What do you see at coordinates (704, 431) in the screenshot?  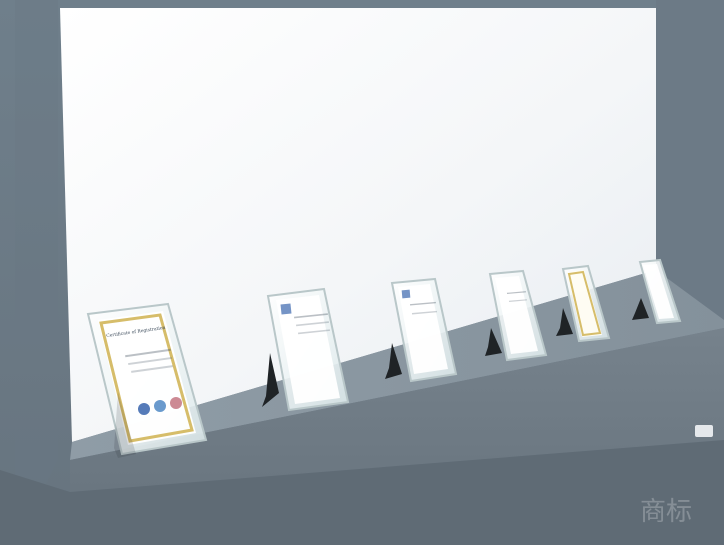 I see `vent` at bounding box center [704, 431].